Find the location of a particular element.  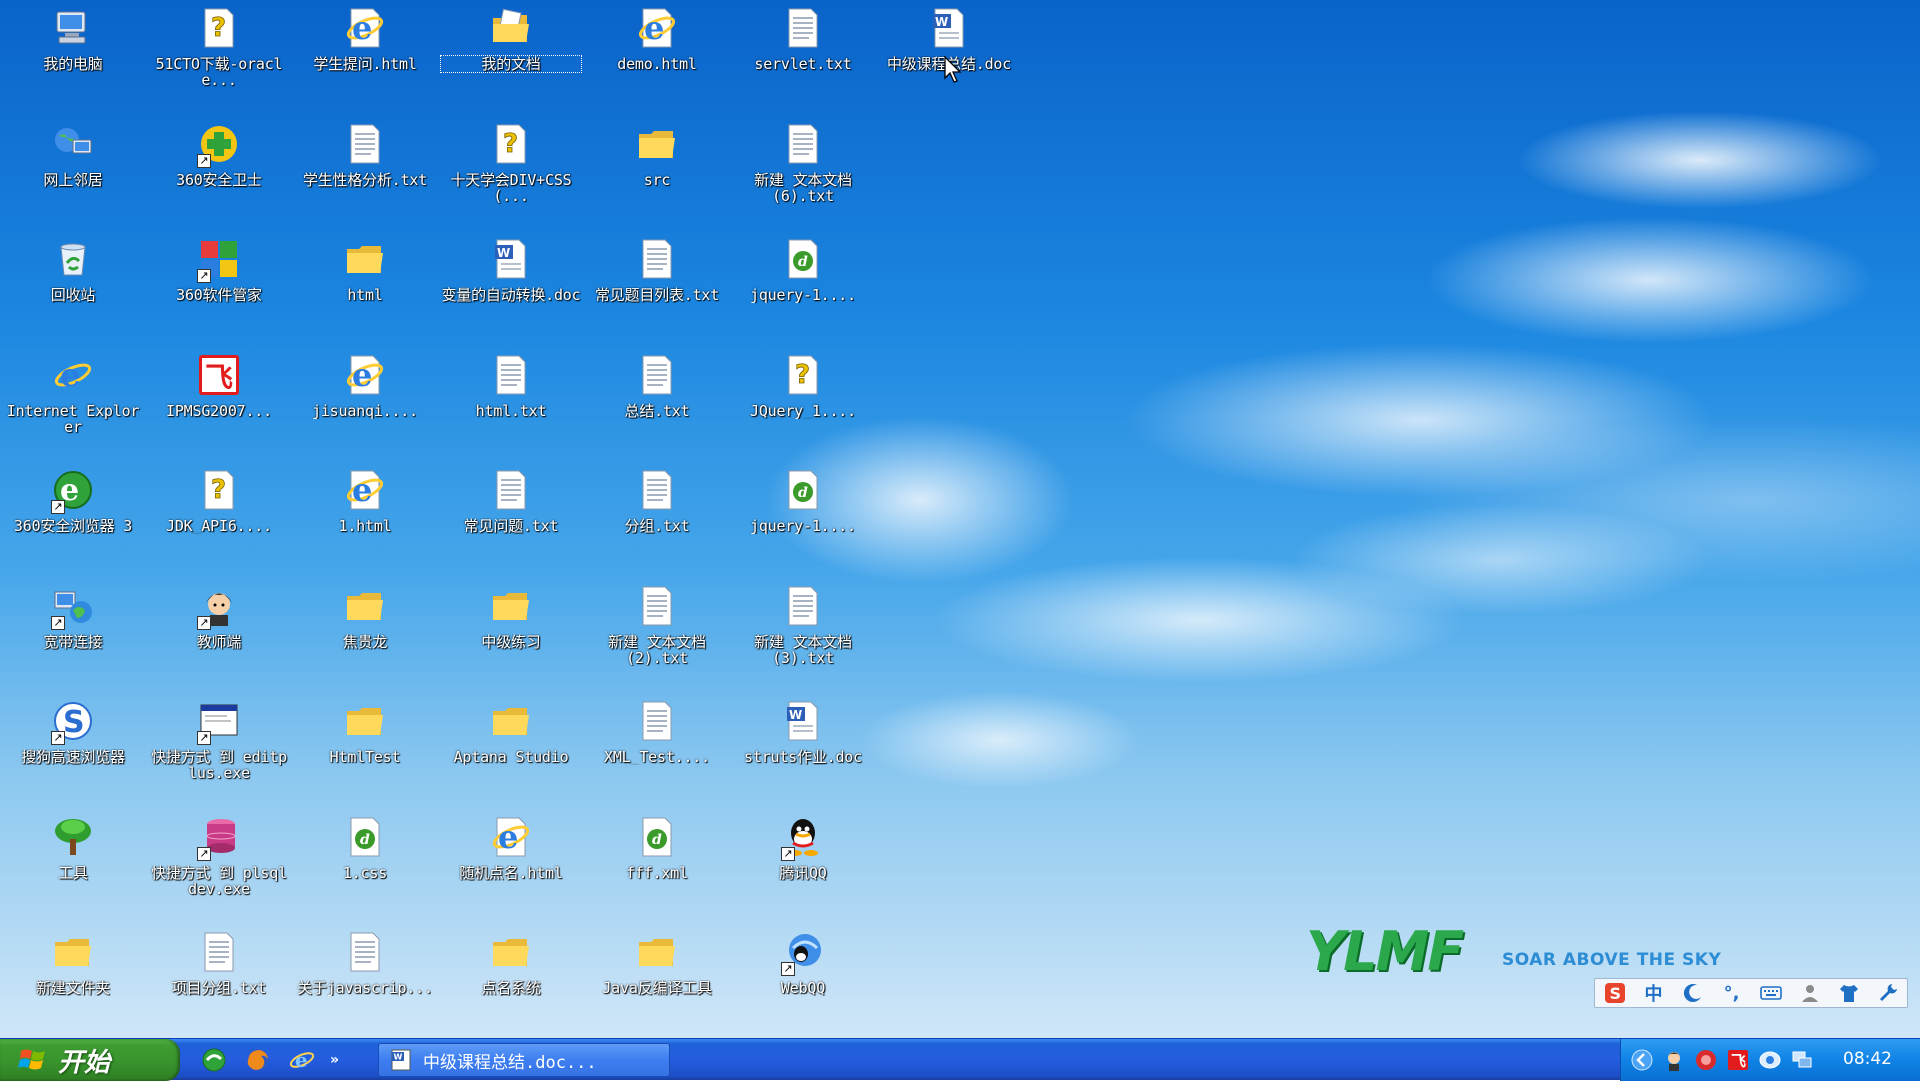

desktop-icon: servlet.txt is located at coordinates (803, 58).